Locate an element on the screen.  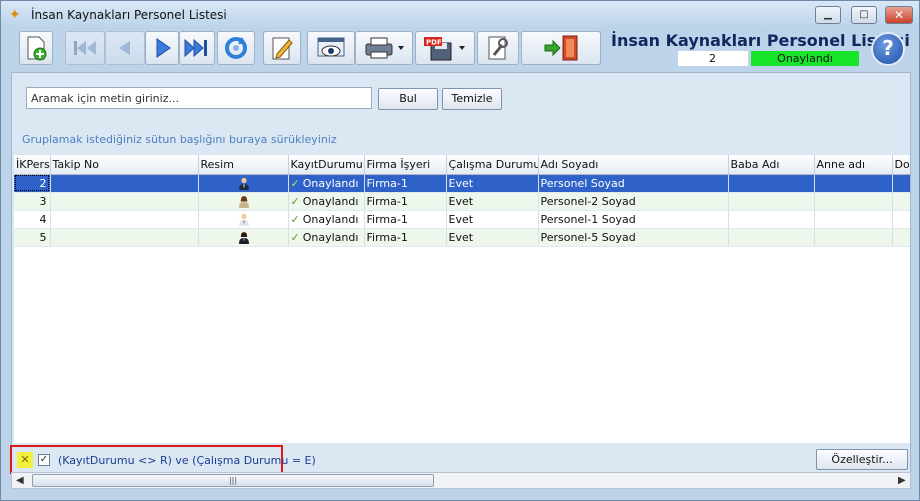
status-badge: Onaylandı is located at coordinates (805, 58).